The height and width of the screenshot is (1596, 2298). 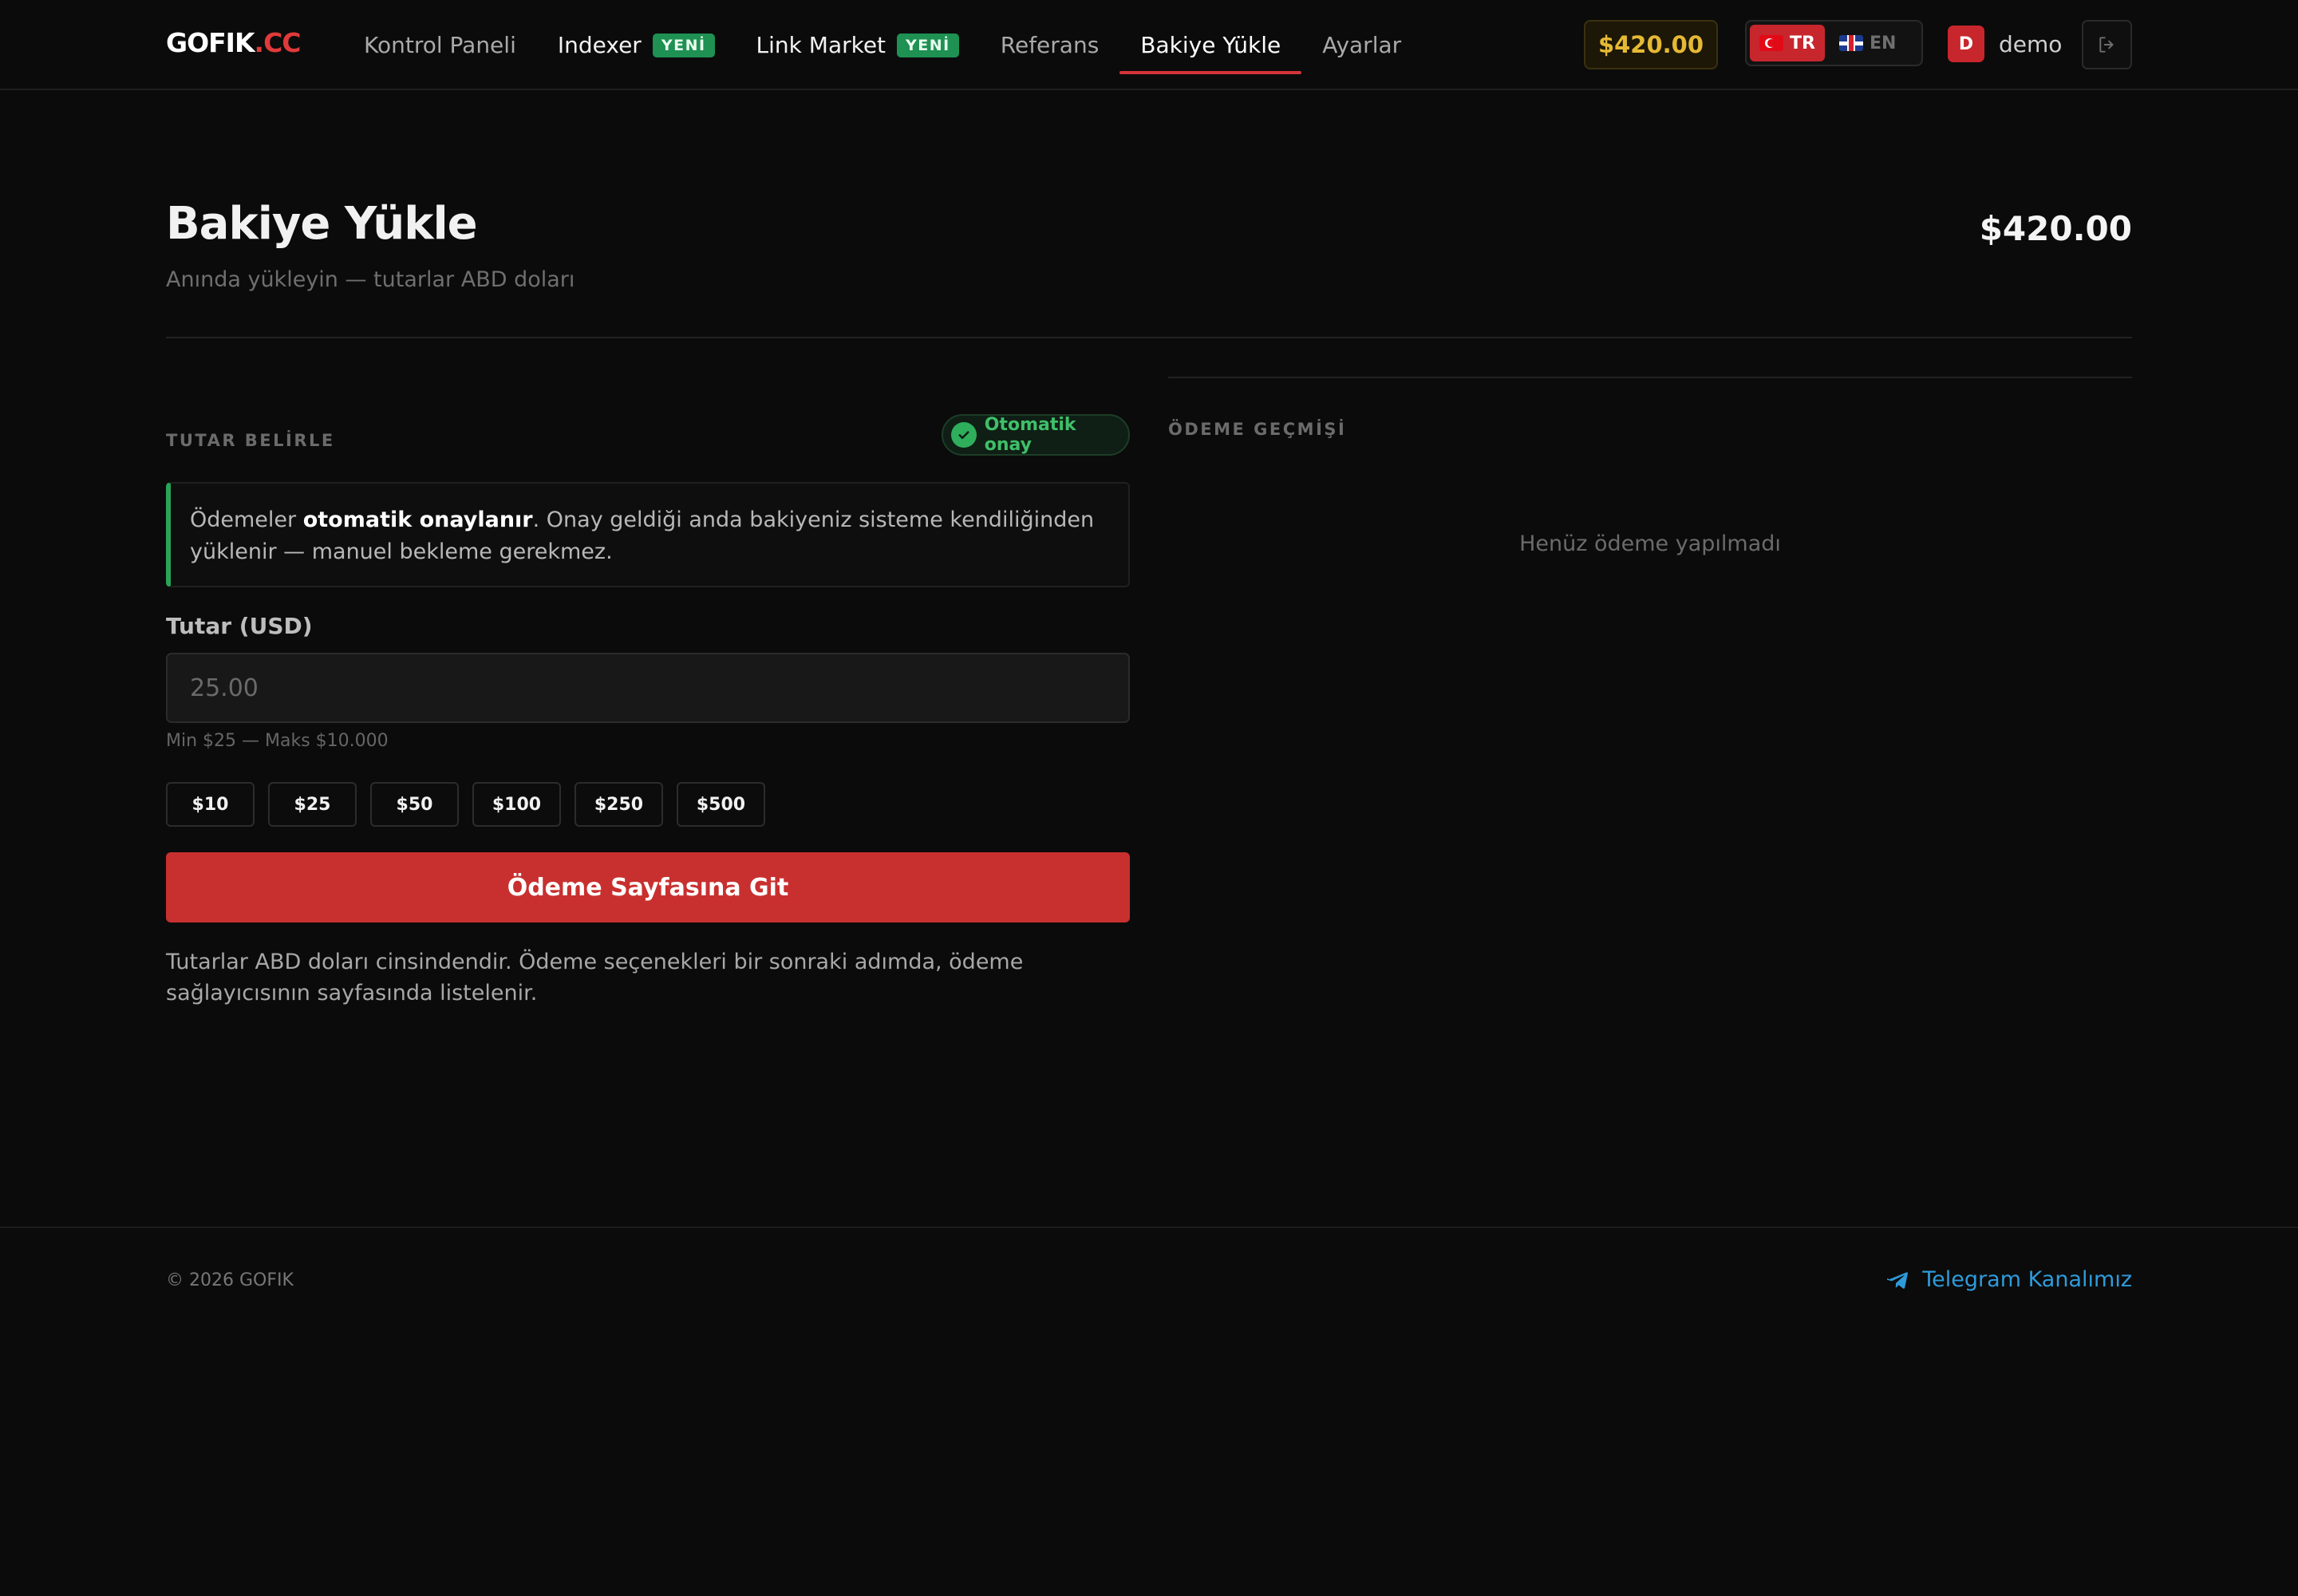 What do you see at coordinates (278, 42) in the screenshot?
I see `brand-suffix: .CC` at bounding box center [278, 42].